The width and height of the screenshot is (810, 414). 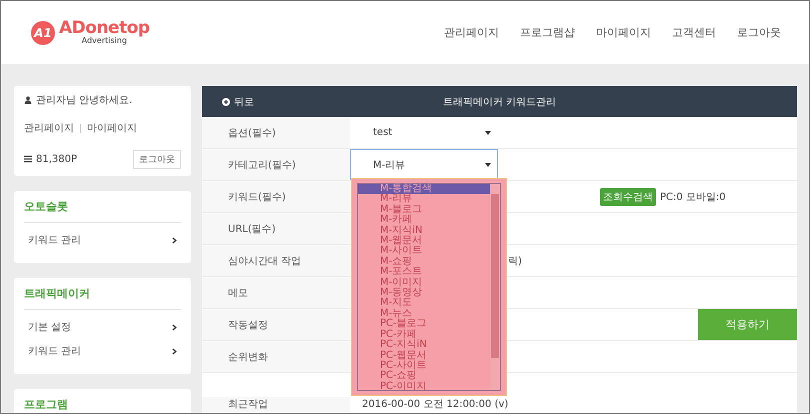 I want to click on dropdown-option: PC-웹문서, so click(x=424, y=355).